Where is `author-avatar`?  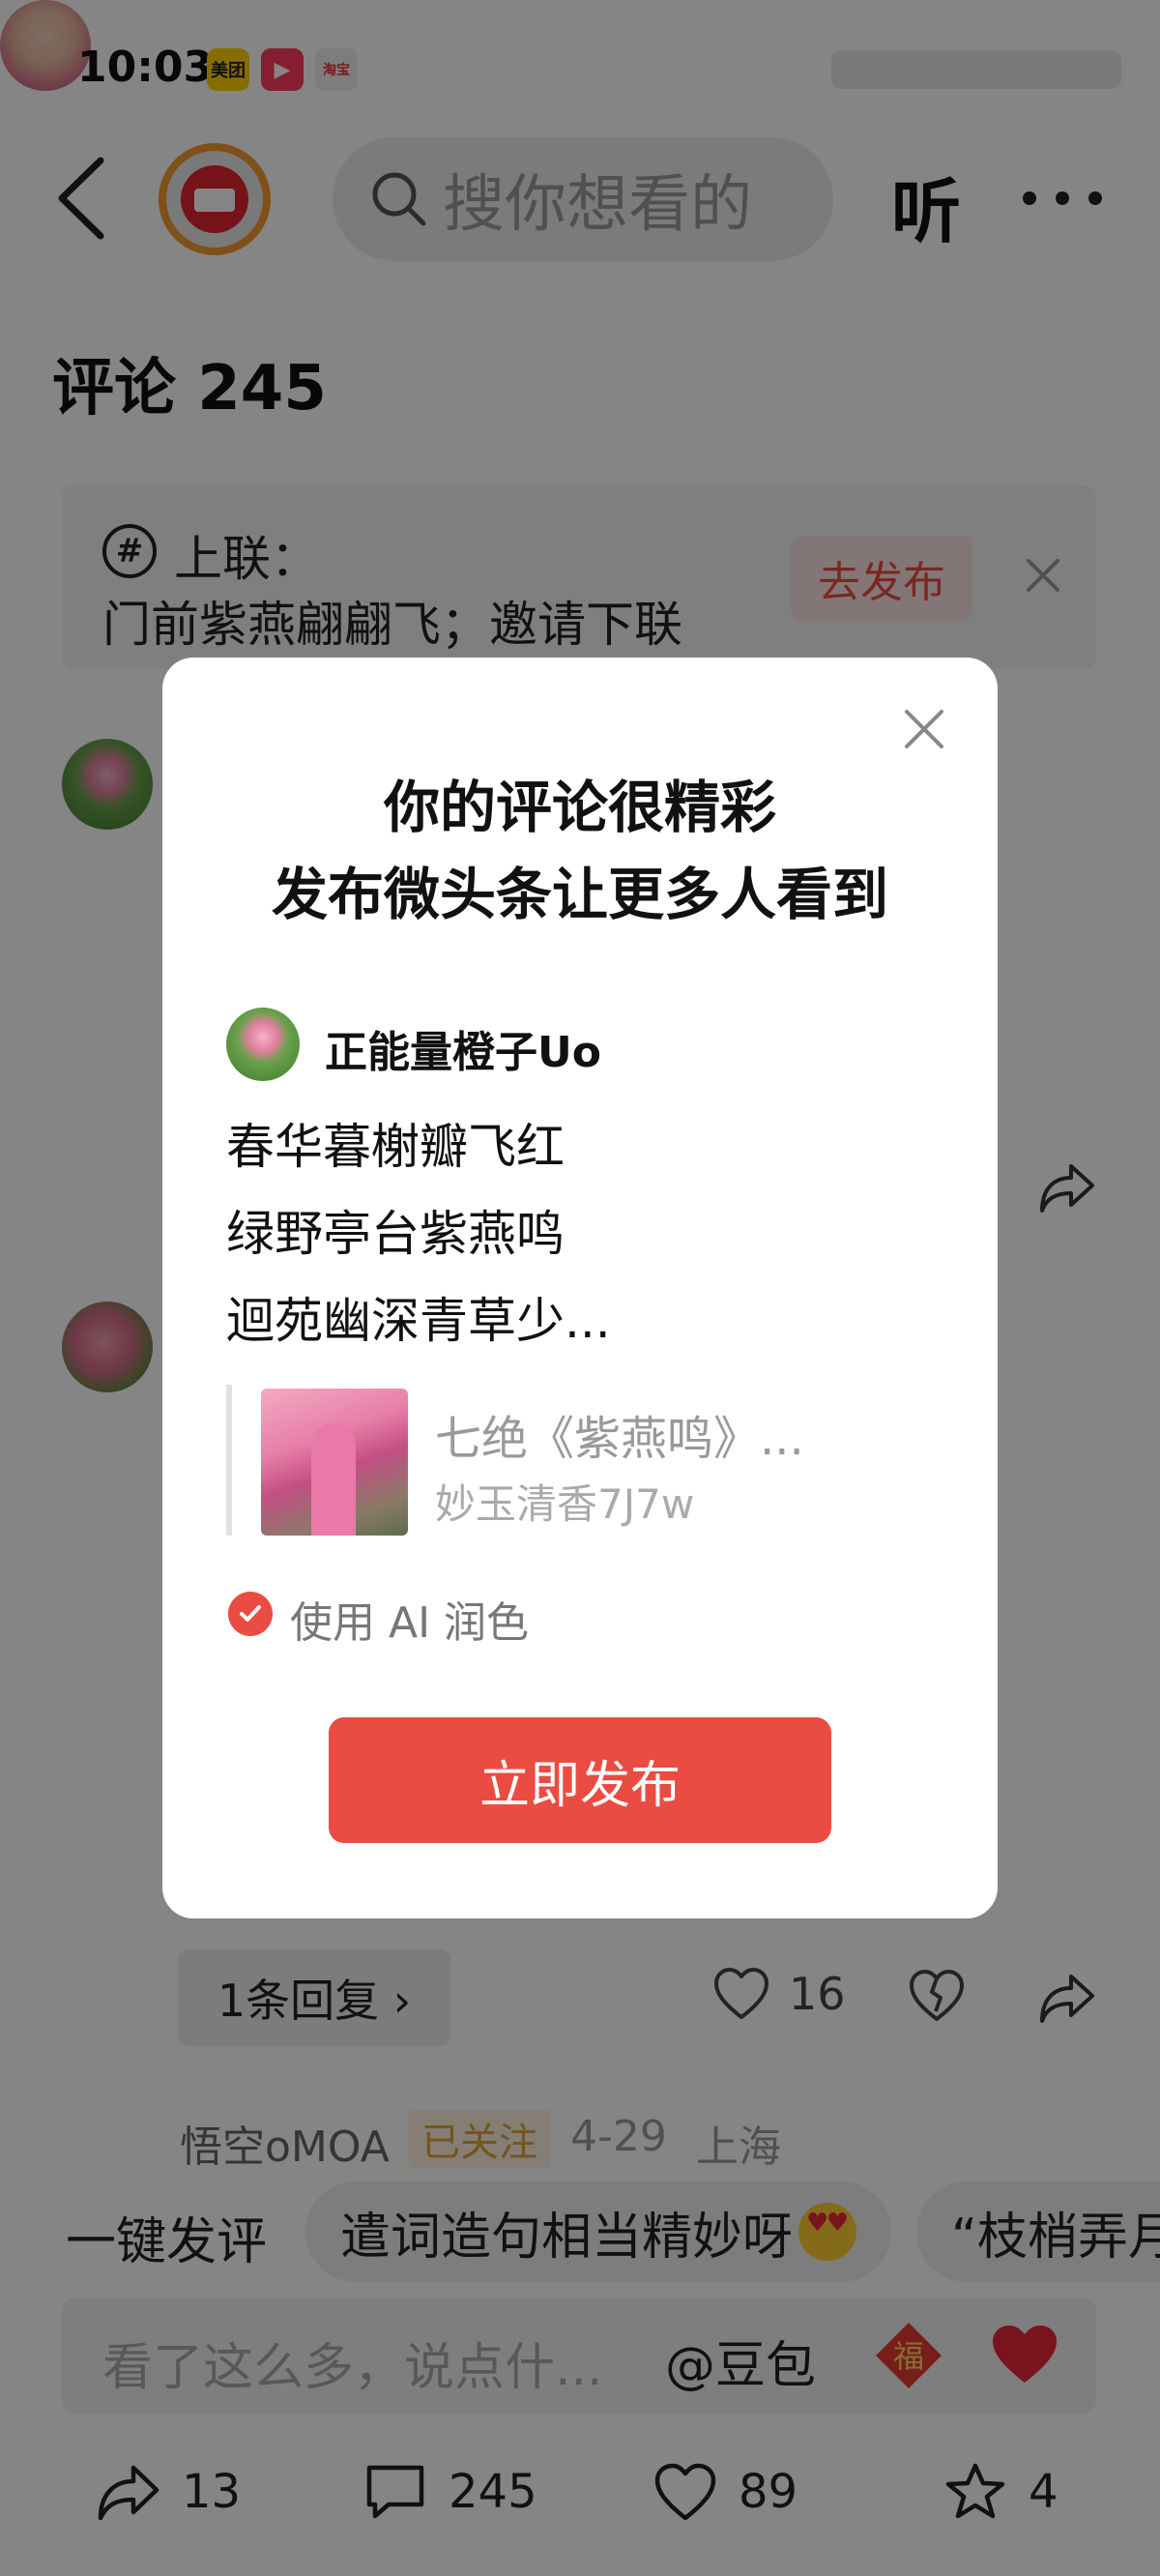
author-avatar is located at coordinates (263, 1044).